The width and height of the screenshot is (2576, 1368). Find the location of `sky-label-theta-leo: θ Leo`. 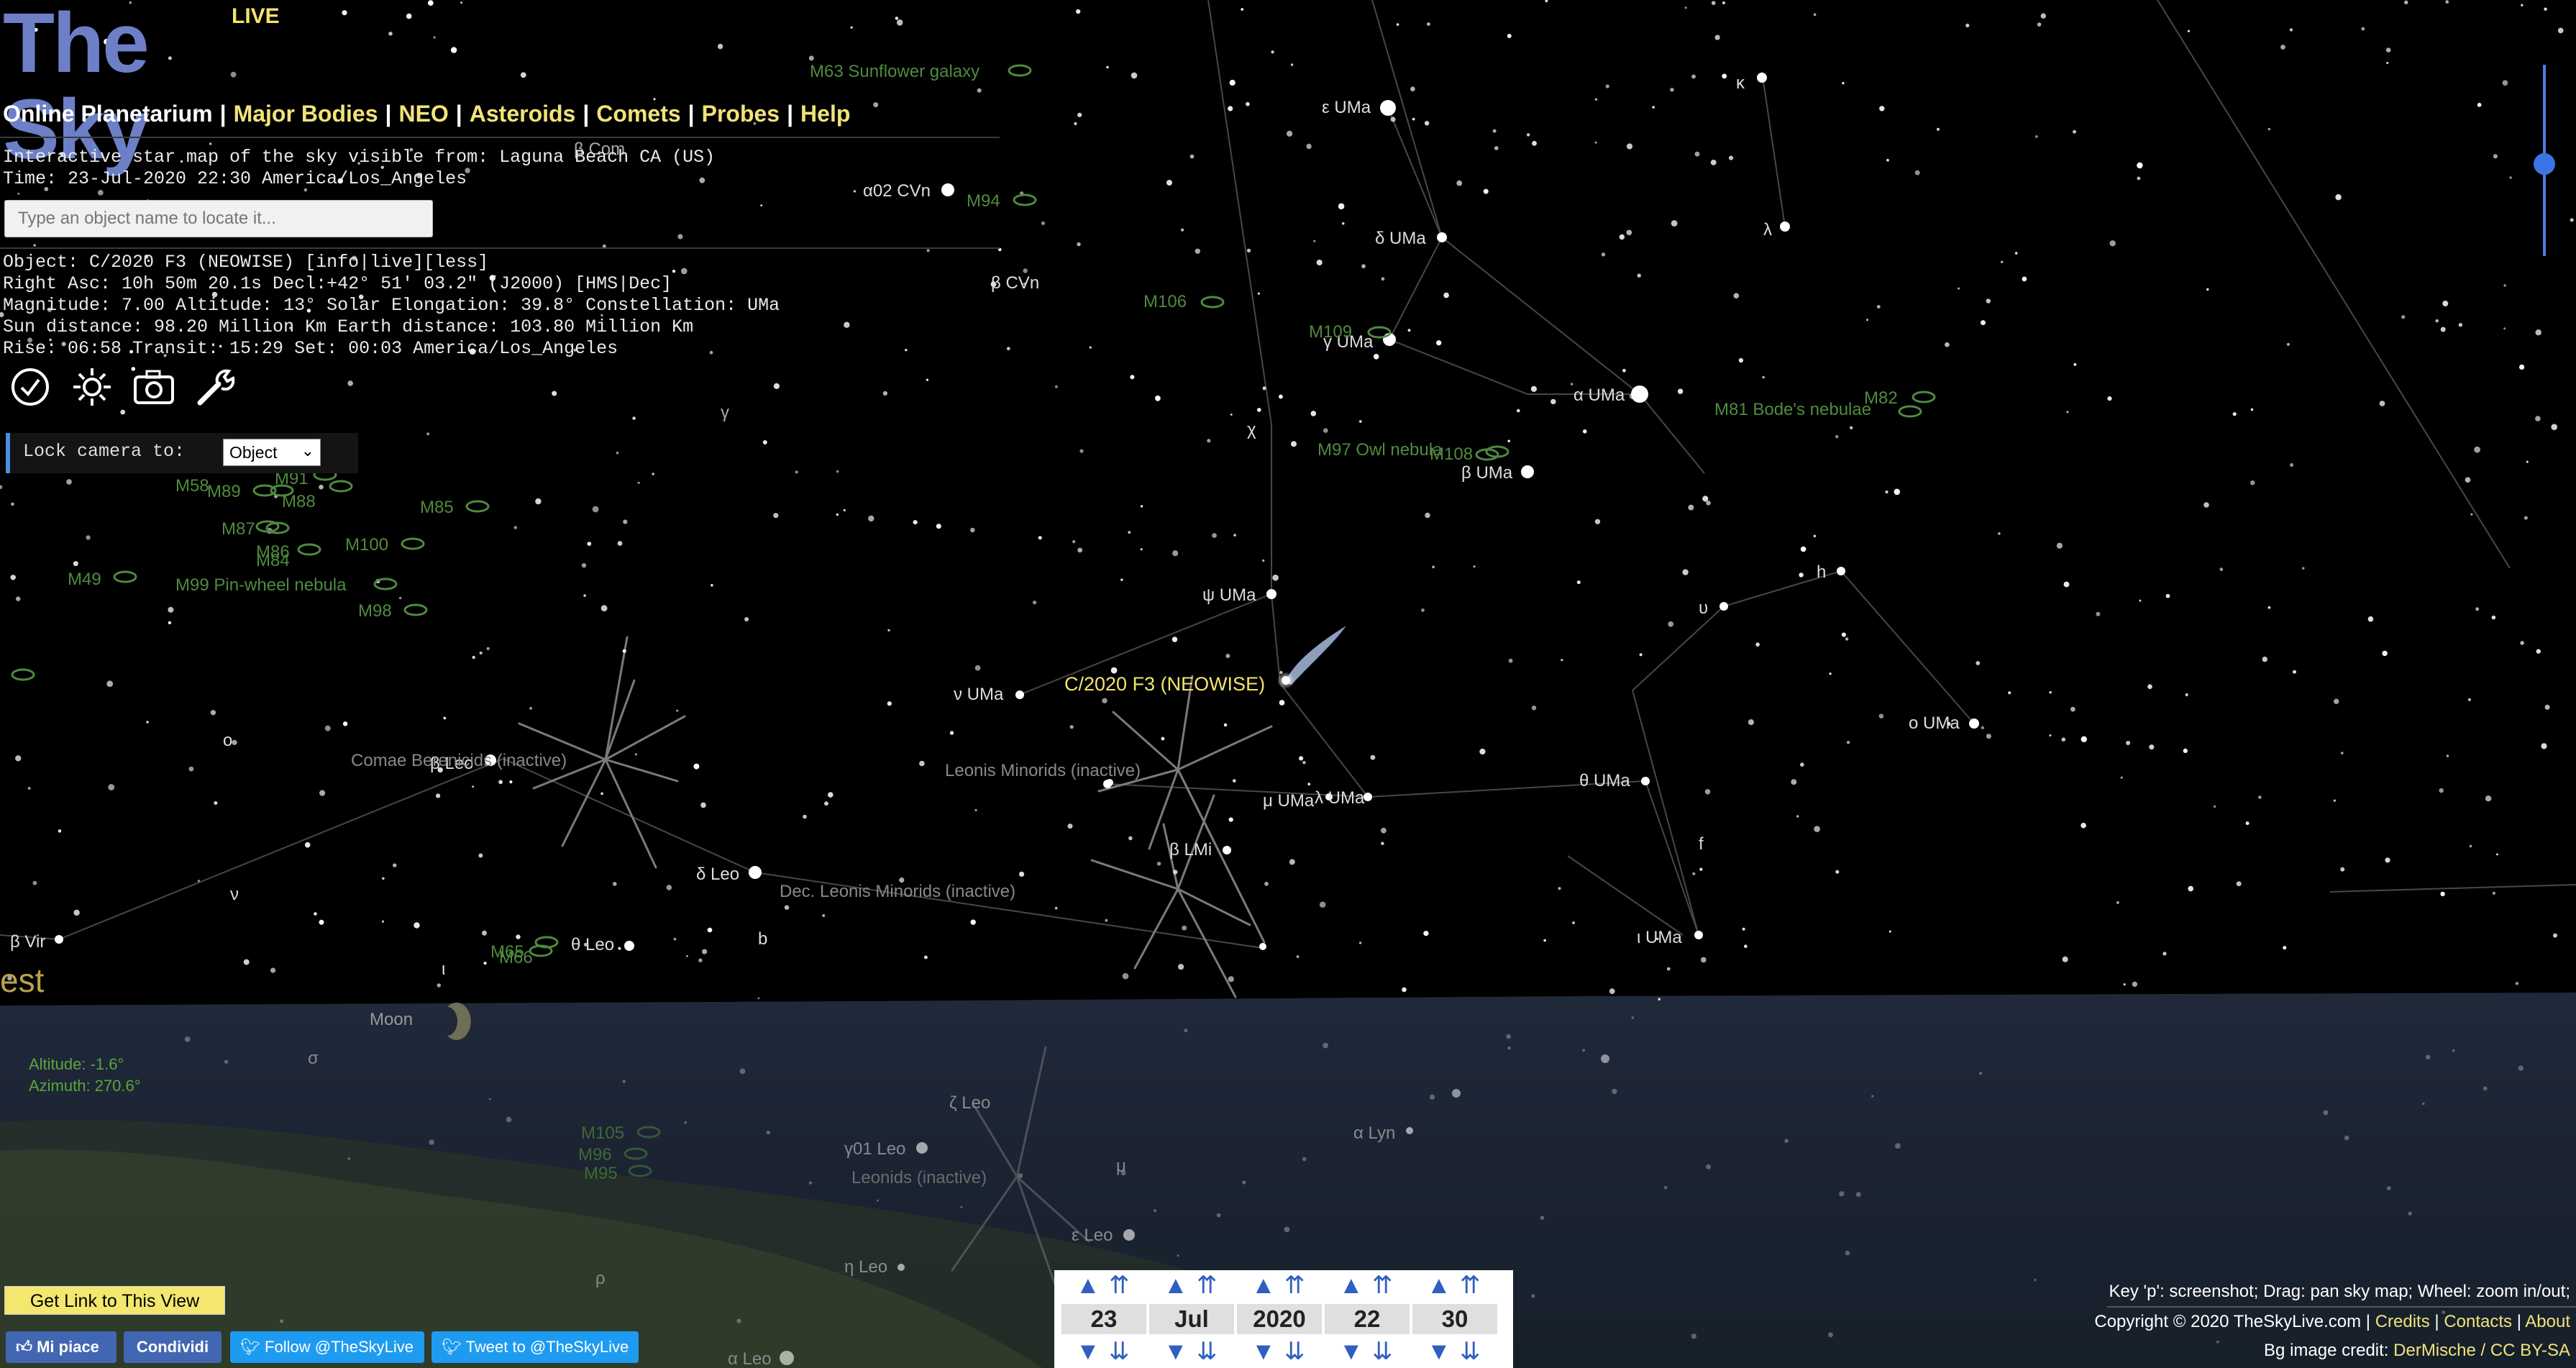

sky-label-theta-leo: θ Leo is located at coordinates (592, 945).